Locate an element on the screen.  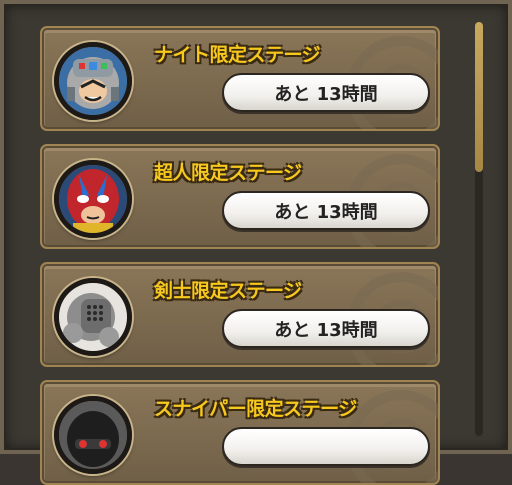
sniper-character-icon is located at coordinates (93, 435).